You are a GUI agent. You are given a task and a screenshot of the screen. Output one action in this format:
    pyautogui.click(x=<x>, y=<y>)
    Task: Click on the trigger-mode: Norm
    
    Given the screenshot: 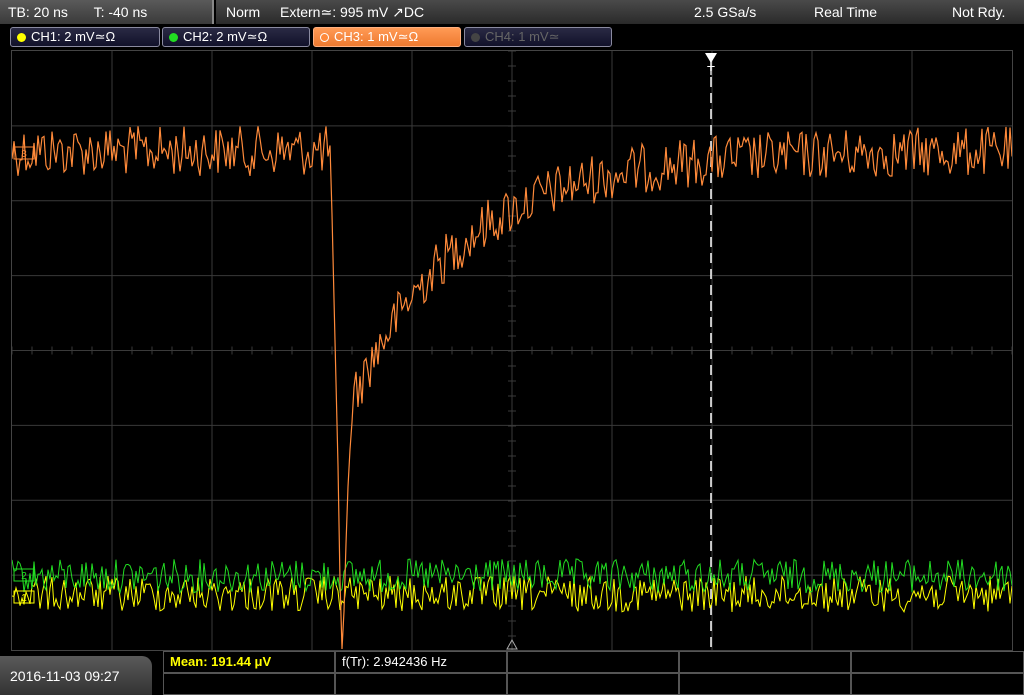 What is the action you would take?
    pyautogui.click(x=243, y=12)
    